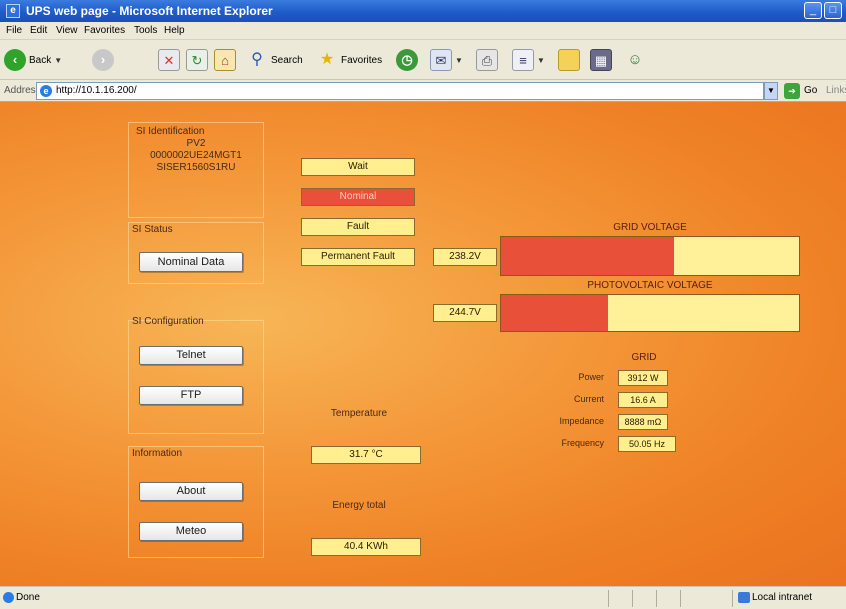  Describe the element at coordinates (38, 30) in the screenshot. I see `menu-edit: Edit` at that location.